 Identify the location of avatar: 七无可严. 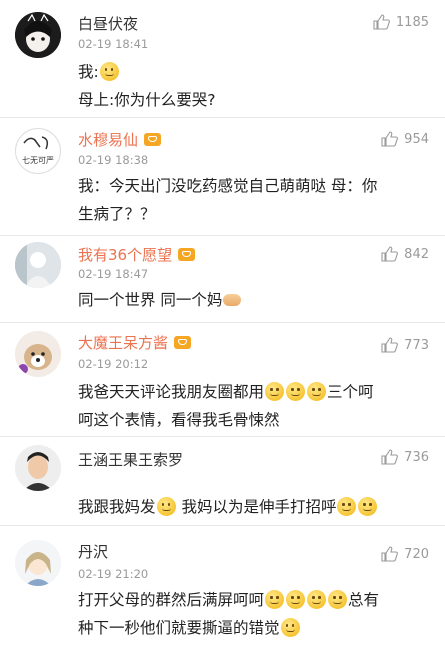
(38, 151).